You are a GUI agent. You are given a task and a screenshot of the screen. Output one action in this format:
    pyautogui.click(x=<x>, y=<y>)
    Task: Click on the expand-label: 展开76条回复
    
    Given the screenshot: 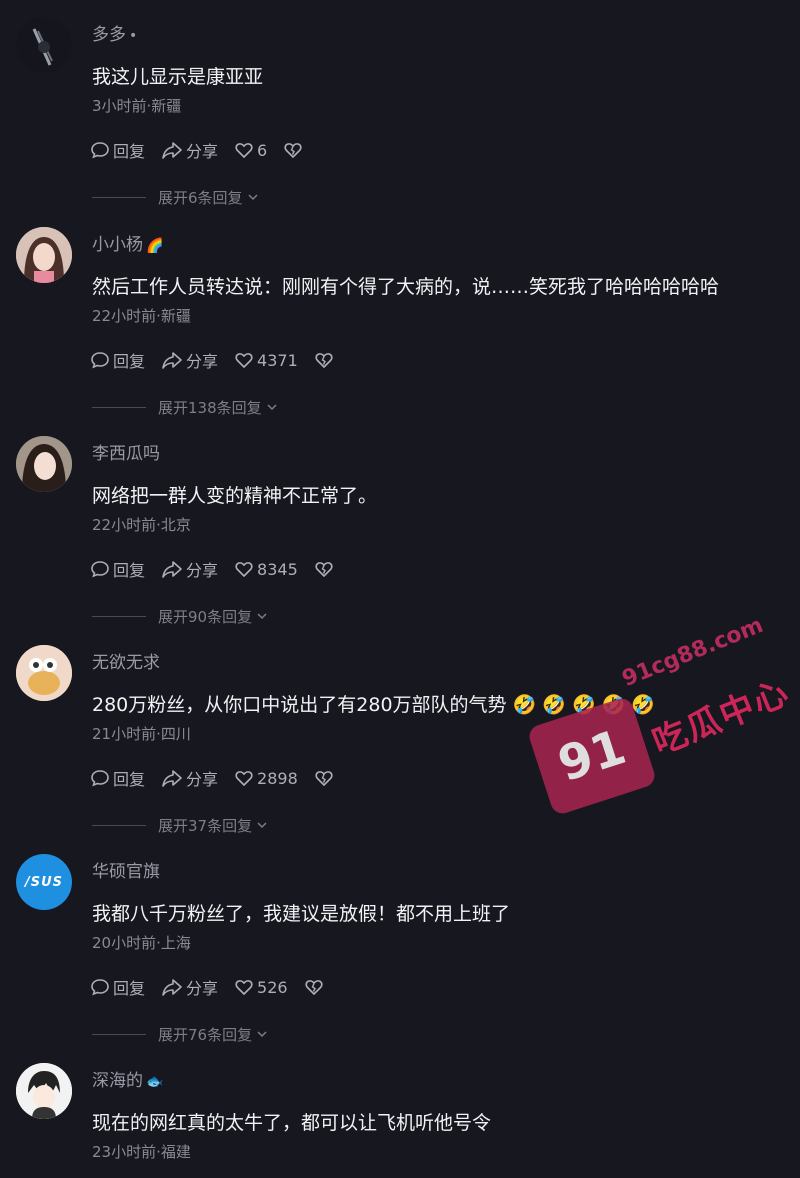 What is the action you would take?
    pyautogui.click(x=205, y=1034)
    